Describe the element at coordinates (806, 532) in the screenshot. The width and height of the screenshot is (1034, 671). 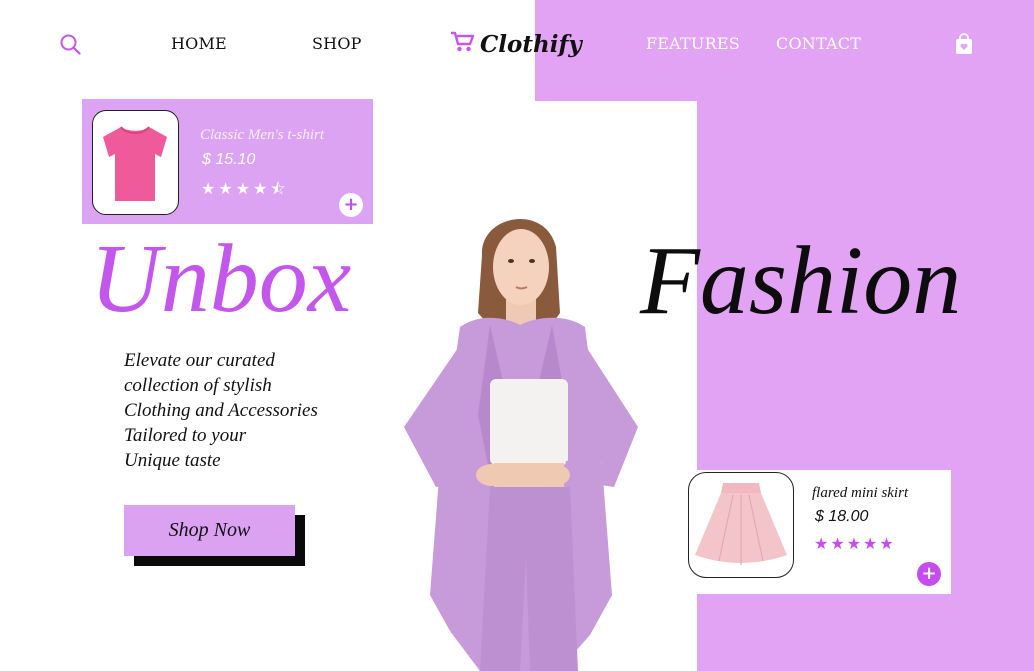
I see `product-card-skirt: flared mini skirt $ 18.00 ★★★★★ +` at that location.